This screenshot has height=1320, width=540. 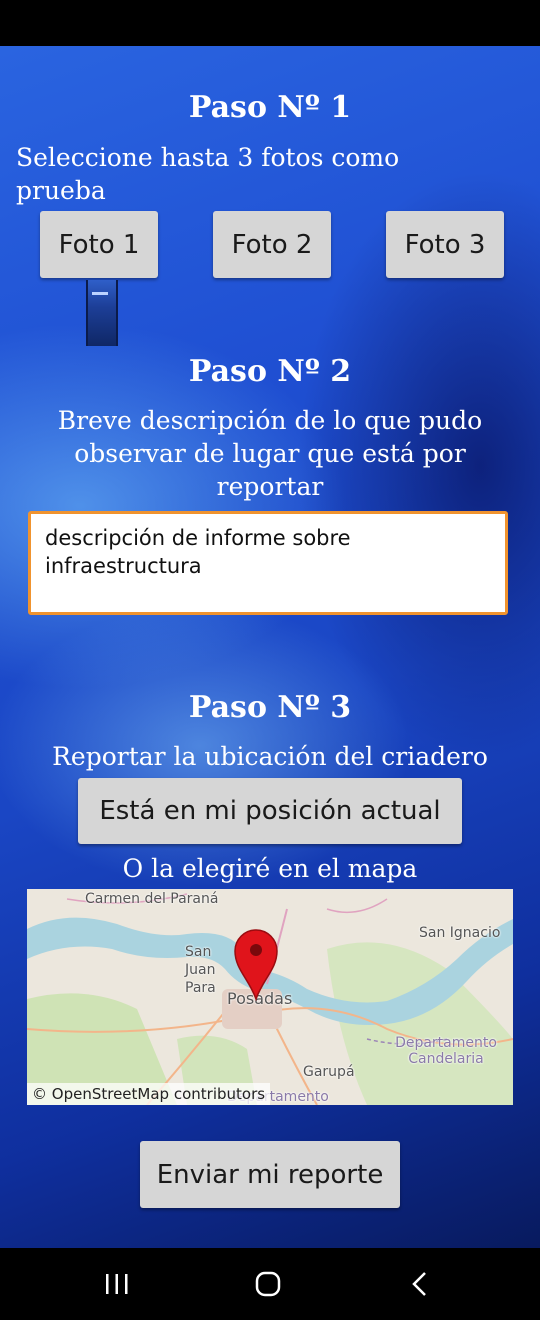 What do you see at coordinates (329, 1072) in the screenshot?
I see `map-label-garupa: Garupá` at bounding box center [329, 1072].